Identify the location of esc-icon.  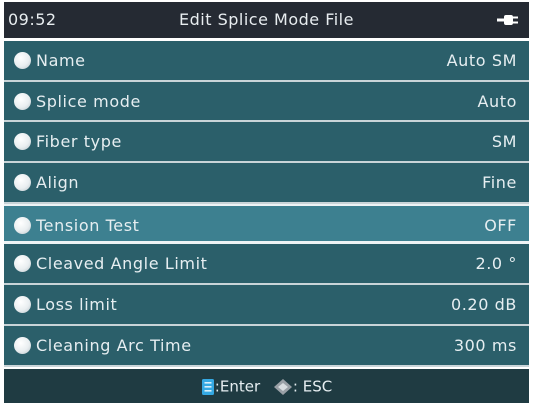
(282, 386).